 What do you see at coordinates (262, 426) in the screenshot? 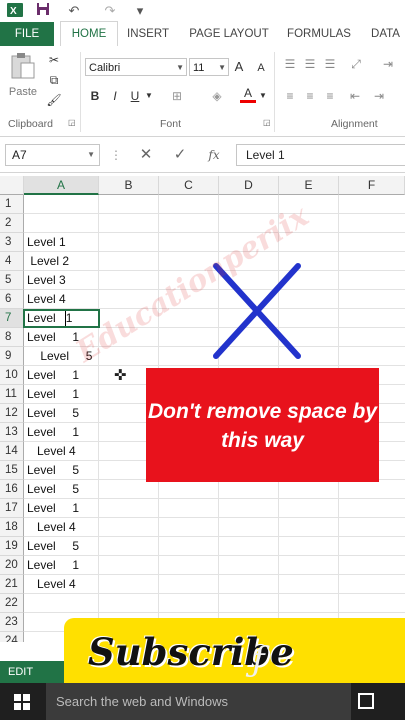
I see `warning-text: Don't remove space by this way` at bounding box center [262, 426].